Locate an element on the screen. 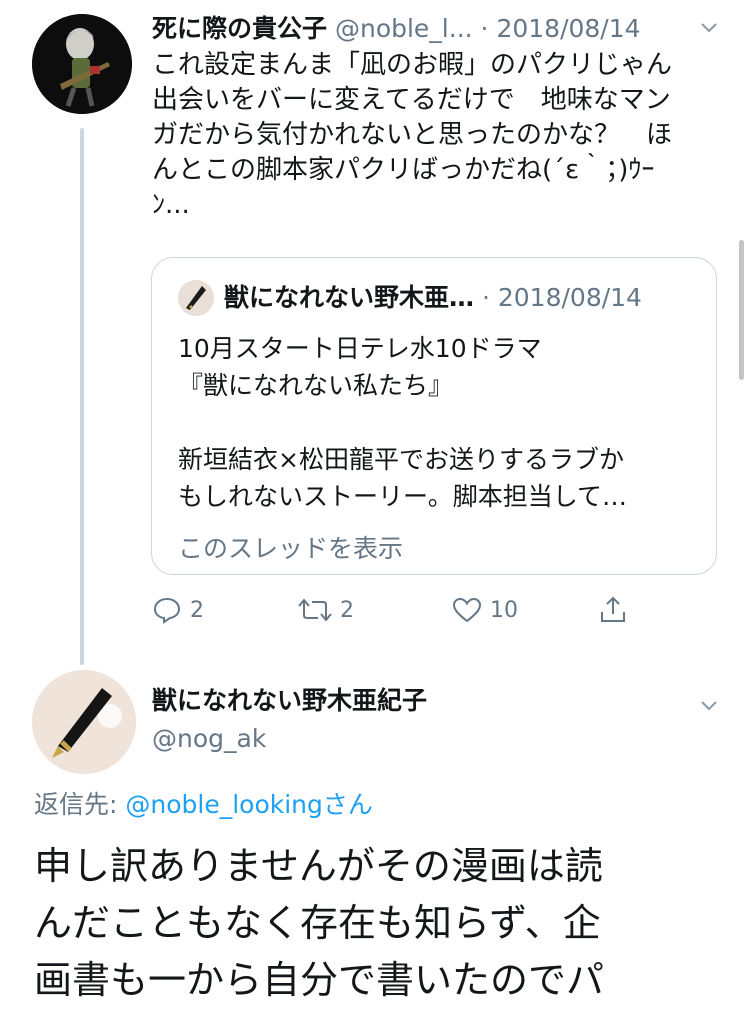 The height and width of the screenshot is (1009, 750). avatar-image is located at coordinates (82, 64).